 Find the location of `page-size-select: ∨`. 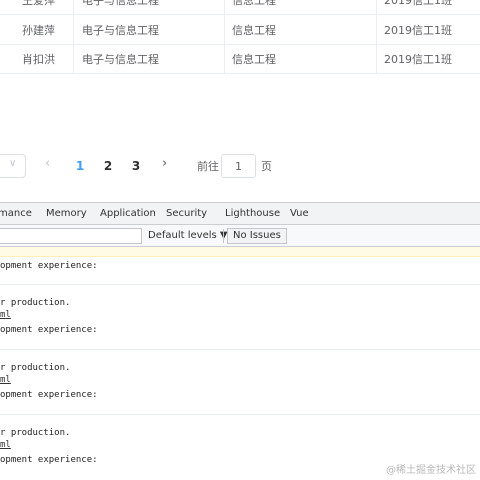

page-size-select: ∨ is located at coordinates (13, 166).